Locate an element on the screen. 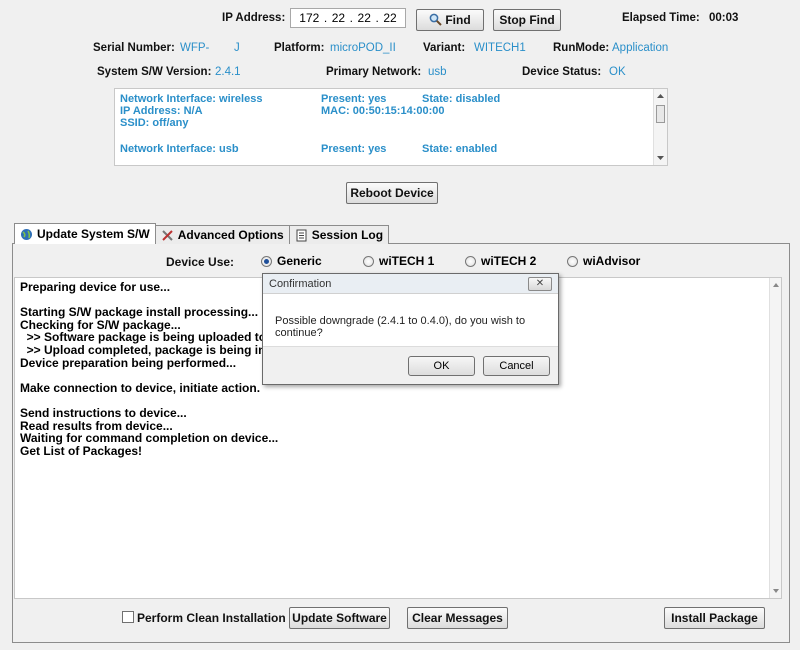 Image resolution: width=800 pixels, height=650 pixels. clear-messages-button: Clear Messages is located at coordinates (457, 618).